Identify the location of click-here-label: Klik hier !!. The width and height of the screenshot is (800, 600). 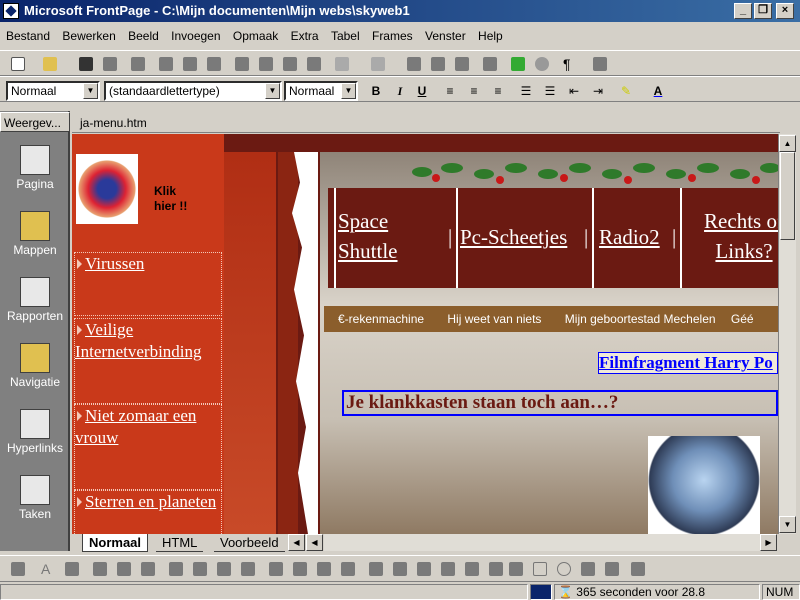
(184, 199).